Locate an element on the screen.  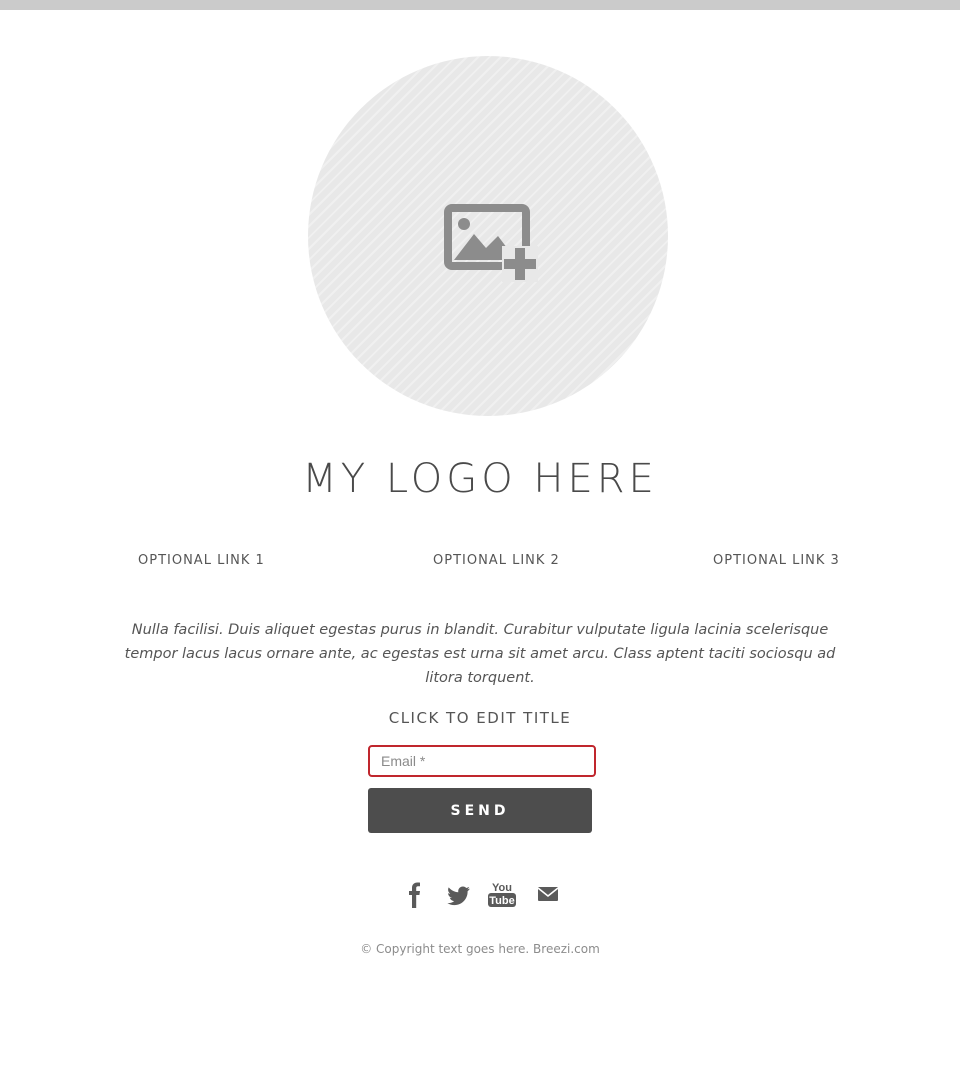
facebook-icon is located at coordinates (415, 894).